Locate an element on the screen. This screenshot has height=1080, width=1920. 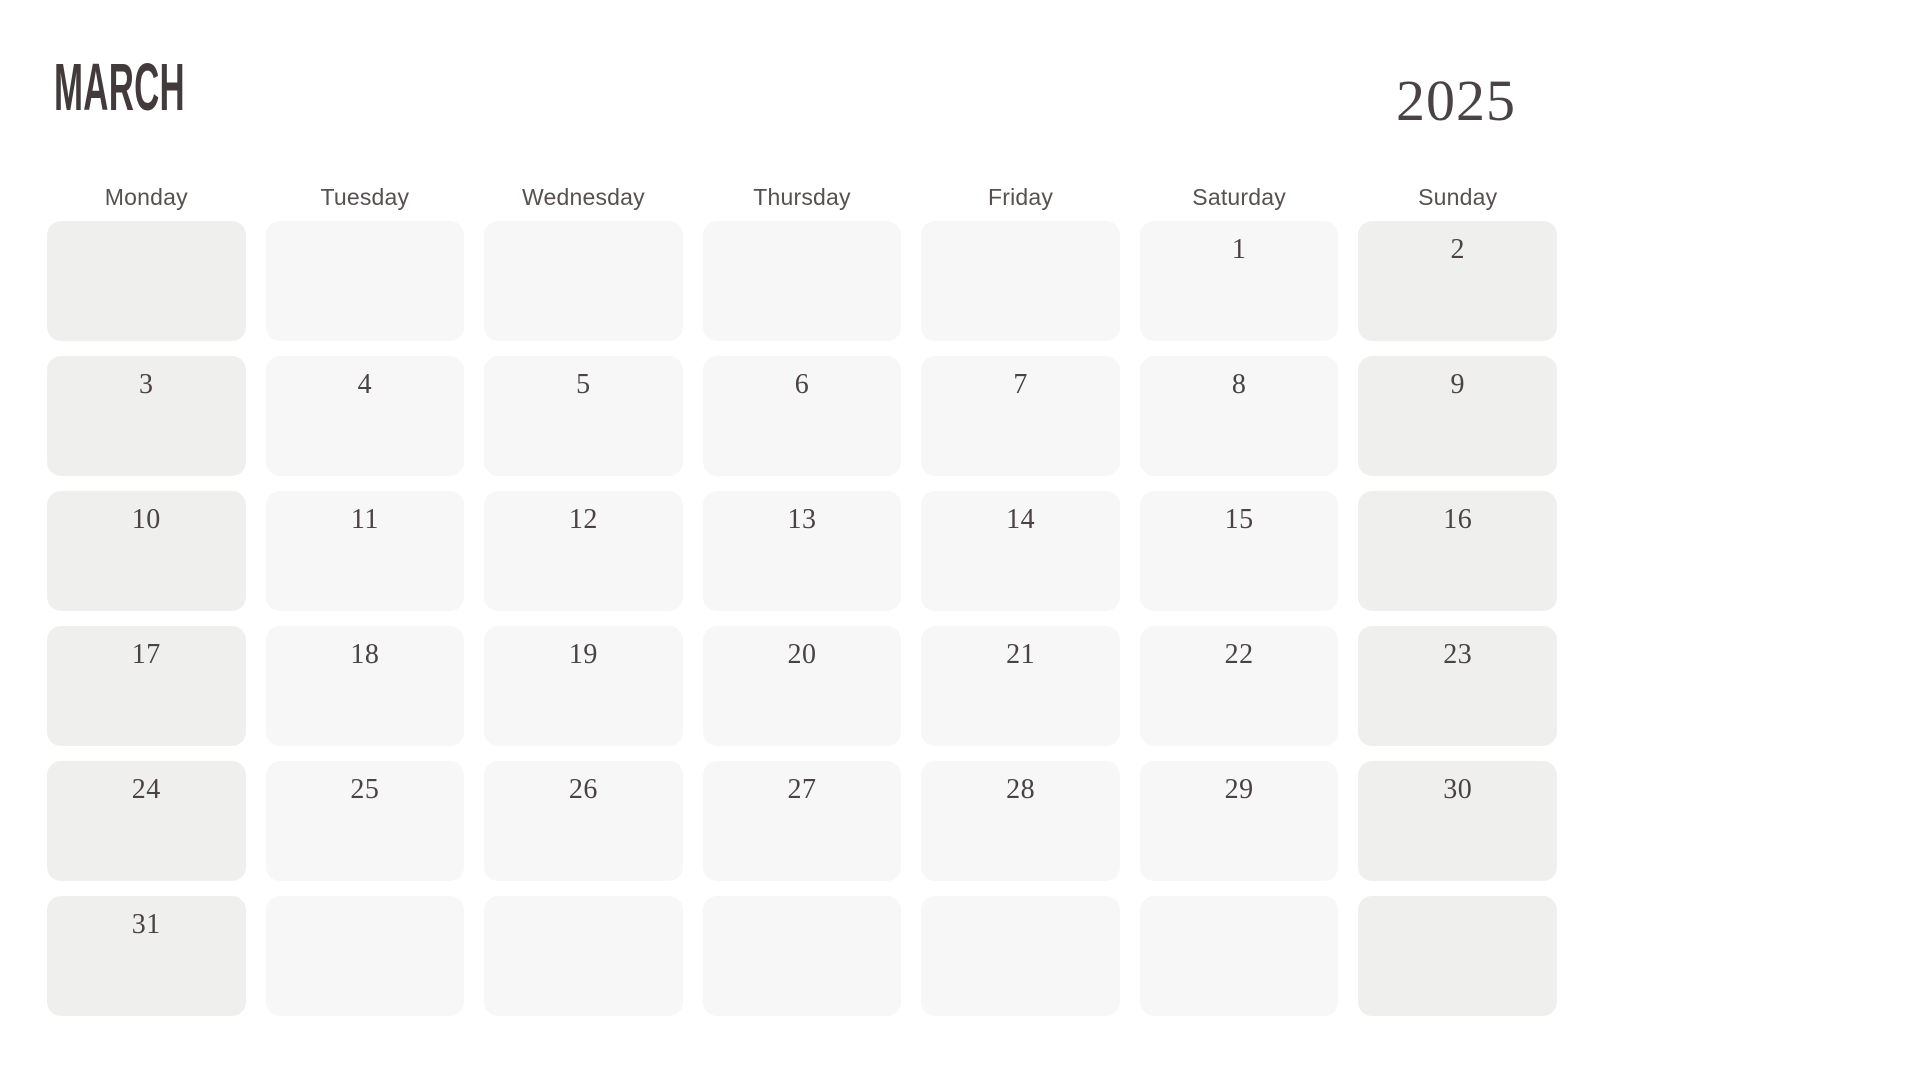
calendar-week-row: 31 is located at coordinates (802, 956).